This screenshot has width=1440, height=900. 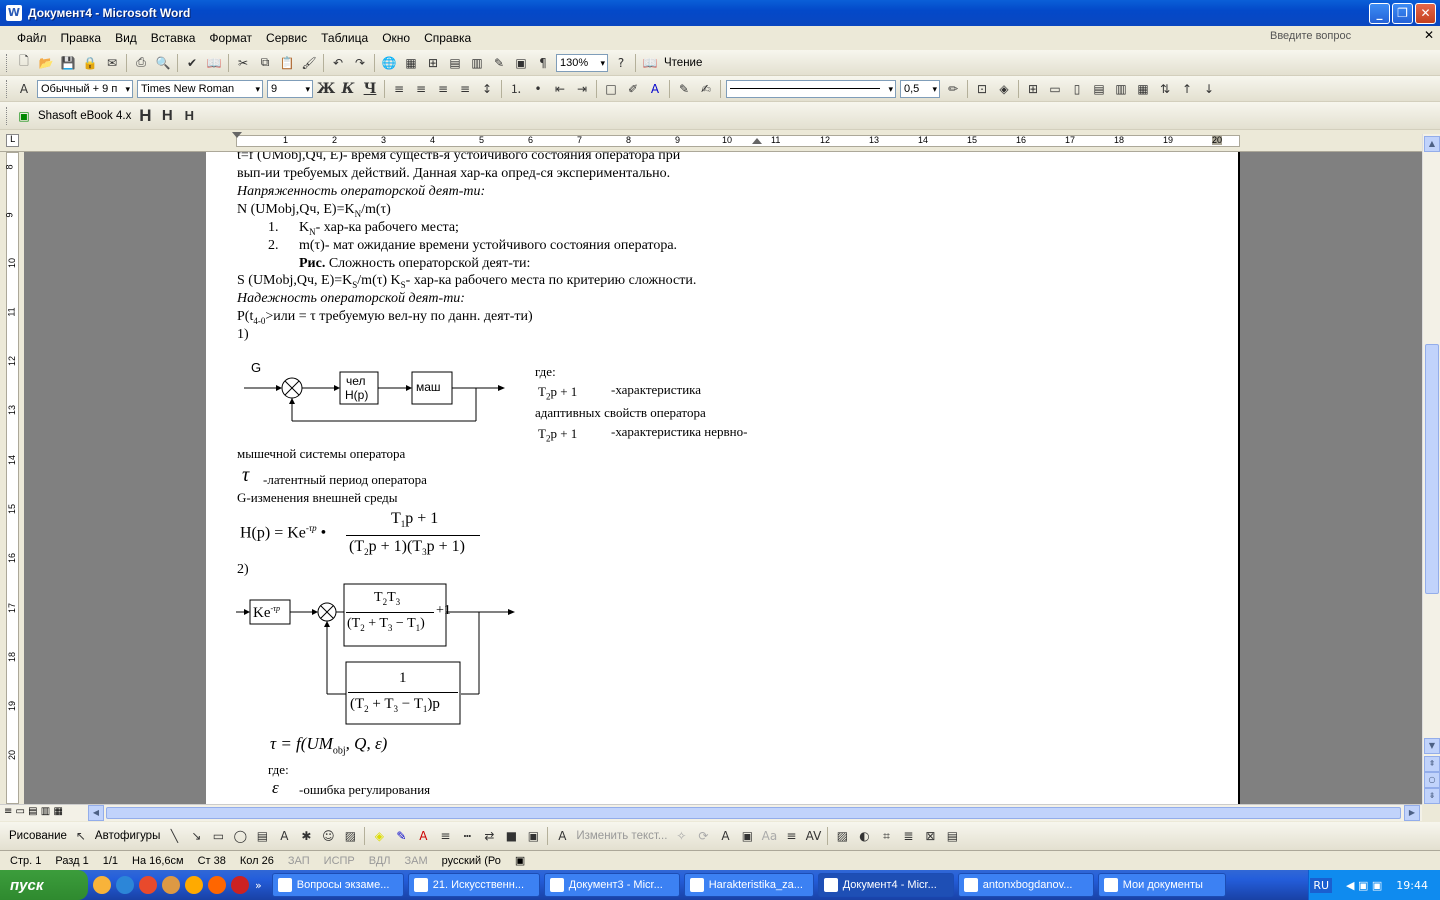 I want to click on shape-tools-icon: ✧, so click(x=681, y=836).